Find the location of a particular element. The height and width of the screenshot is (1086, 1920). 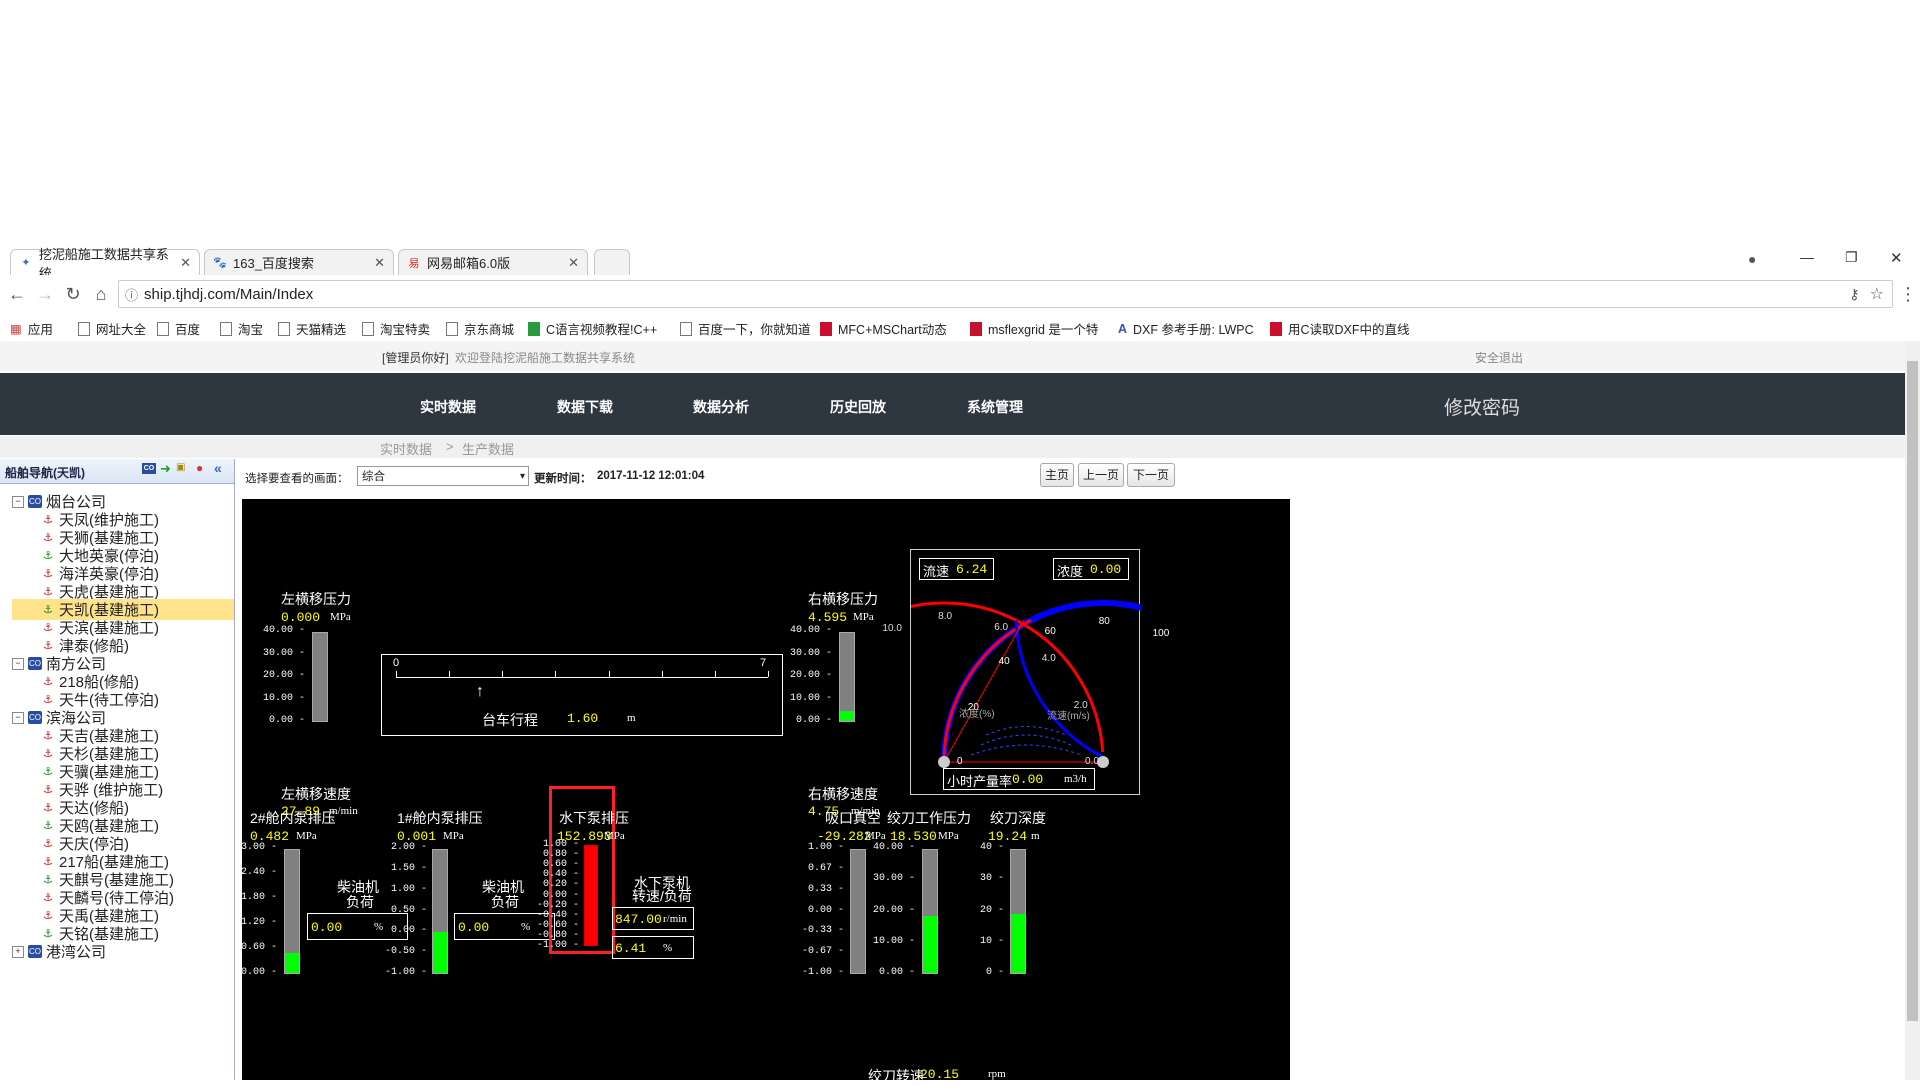

back-icon: ← is located at coordinates (17, 294).